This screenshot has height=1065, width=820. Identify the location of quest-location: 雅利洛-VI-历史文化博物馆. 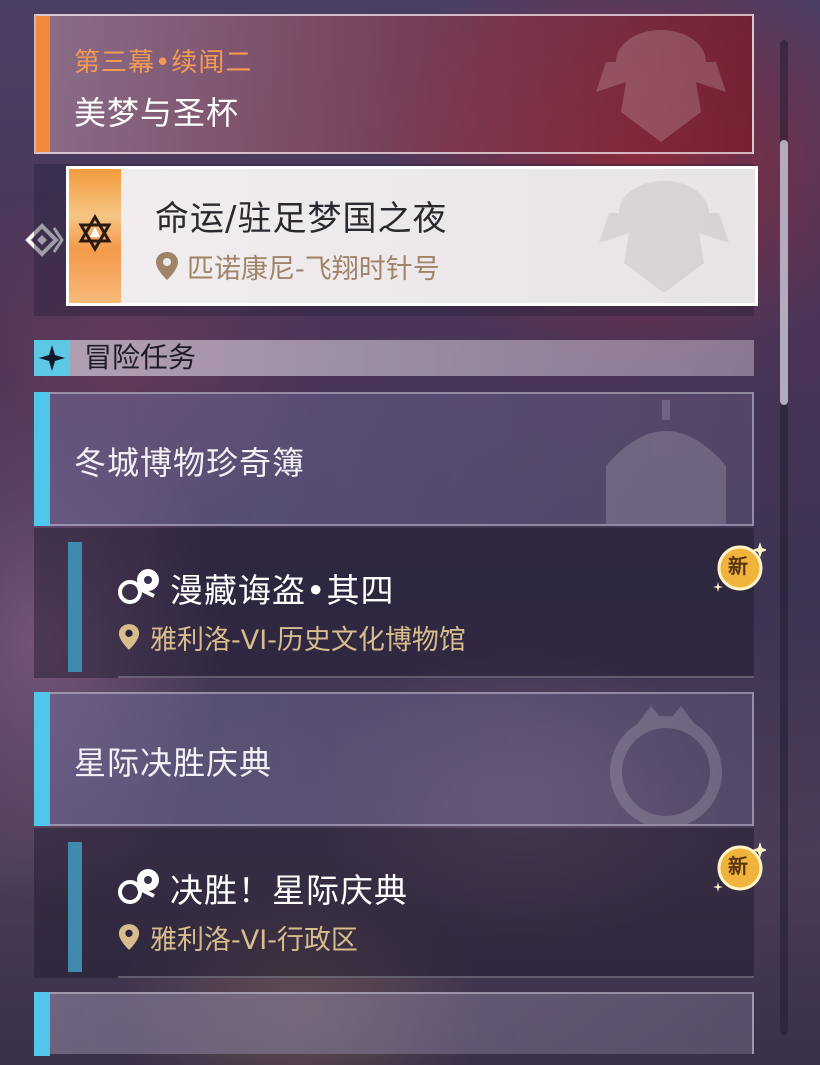
(308, 640).